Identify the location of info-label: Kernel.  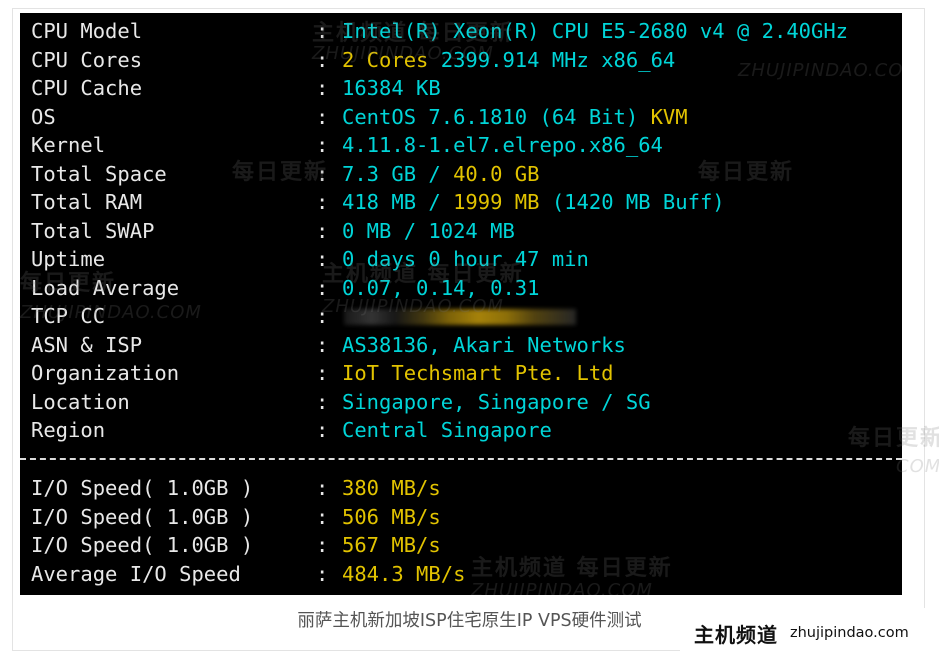
(68, 145).